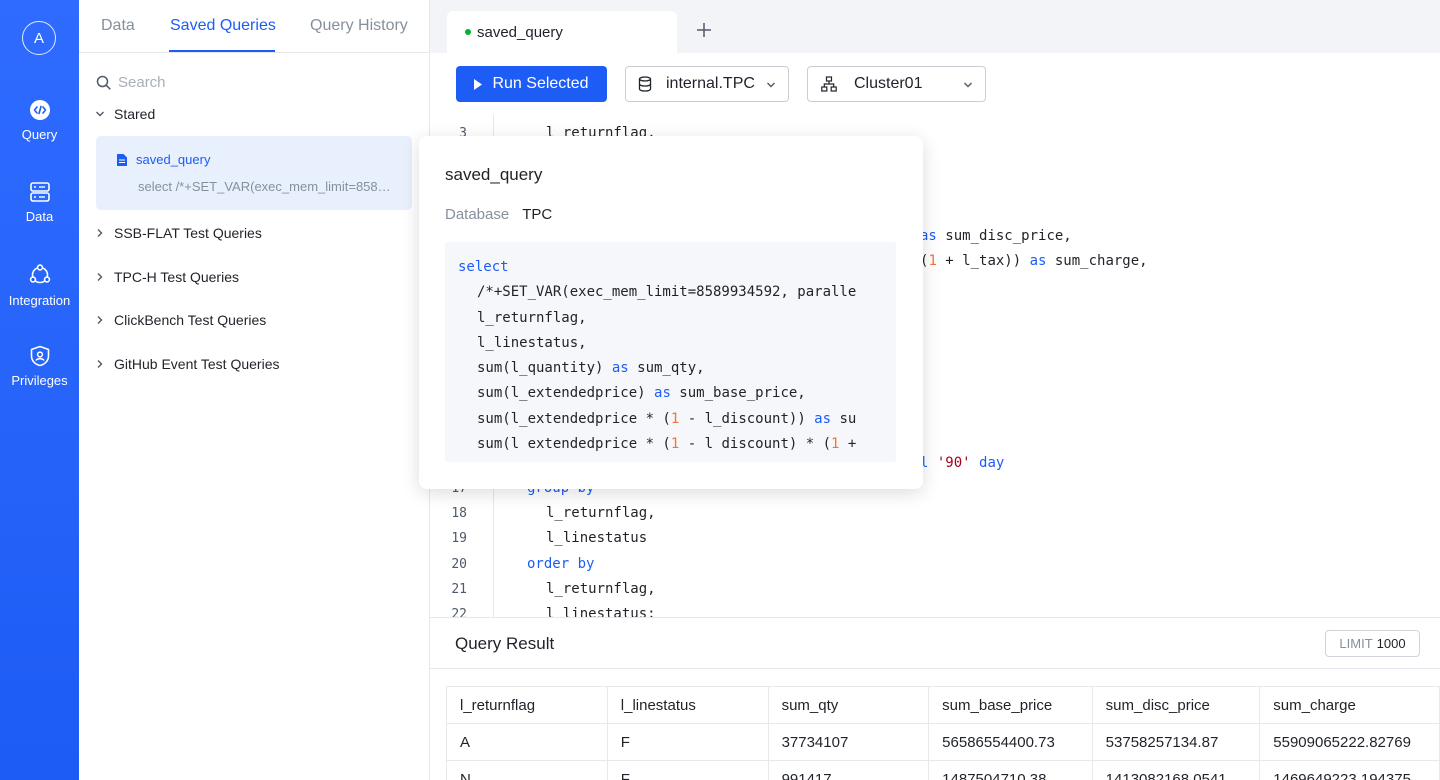 The width and height of the screenshot is (1440, 780). I want to click on popover-database-value: TPC, so click(537, 214).